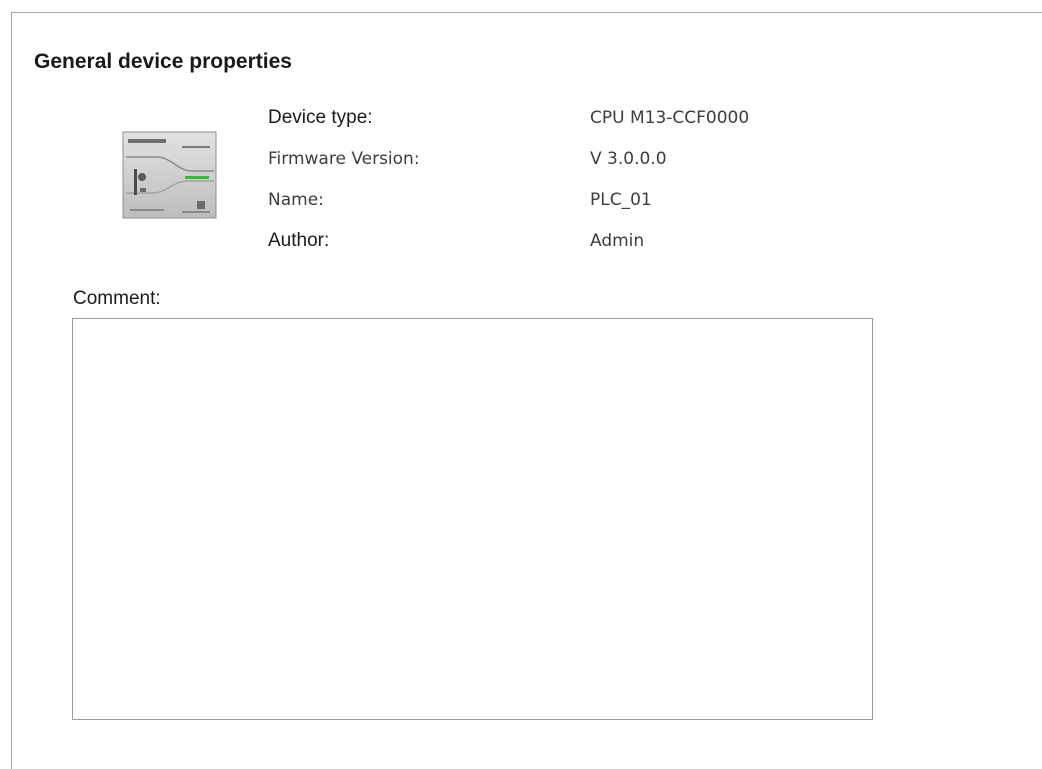  Describe the element at coordinates (617, 241) in the screenshot. I see `author-value: Admin` at that location.